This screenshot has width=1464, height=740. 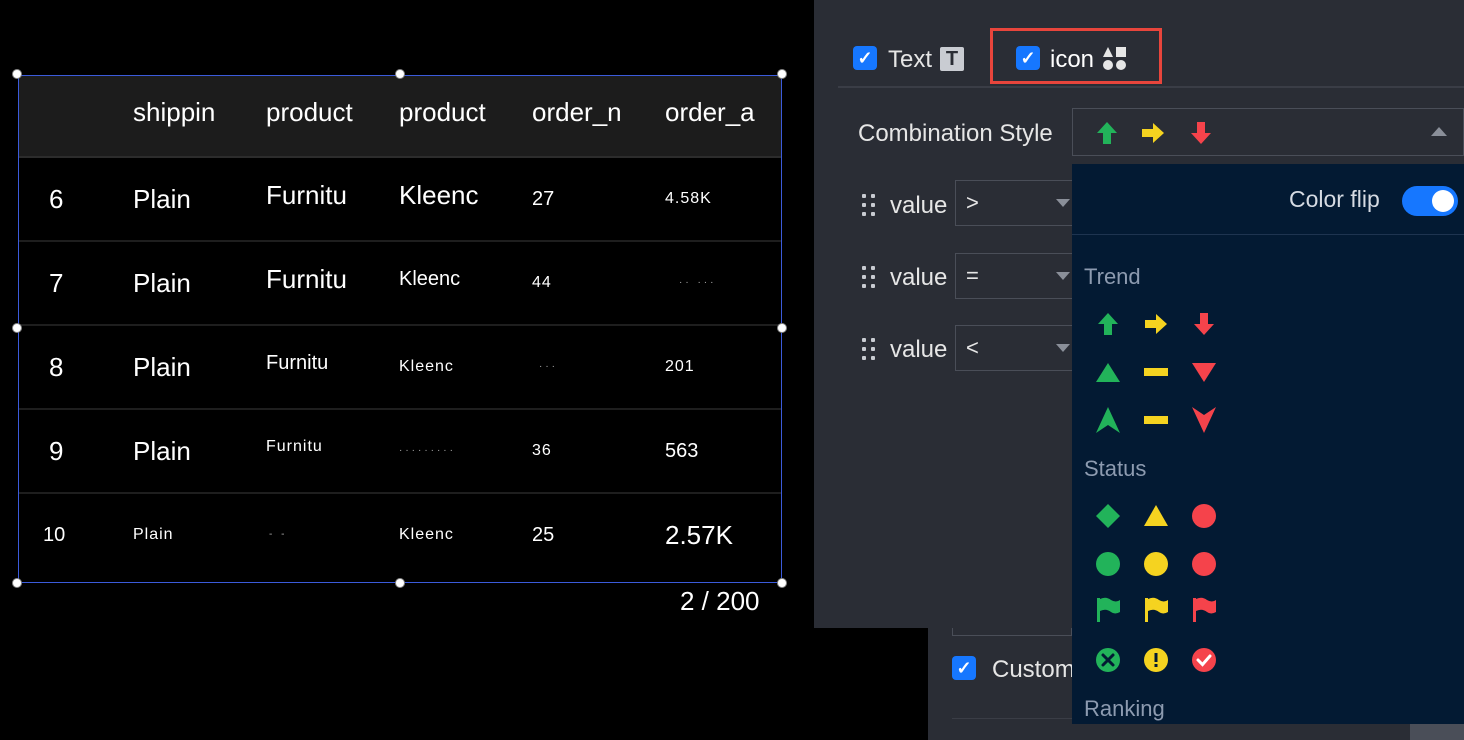 I want to click on arrow-right-icon, so click(x=1156, y=324).